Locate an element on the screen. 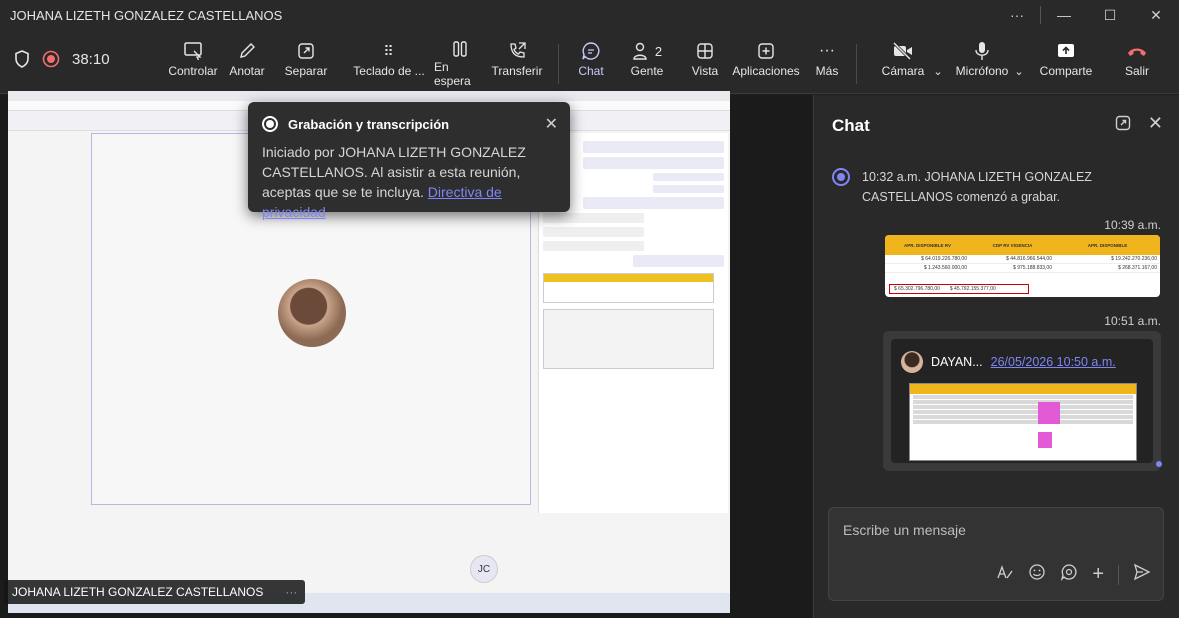 The width and height of the screenshot is (1179, 618). camera-off-icon is located at coordinates (903, 51).